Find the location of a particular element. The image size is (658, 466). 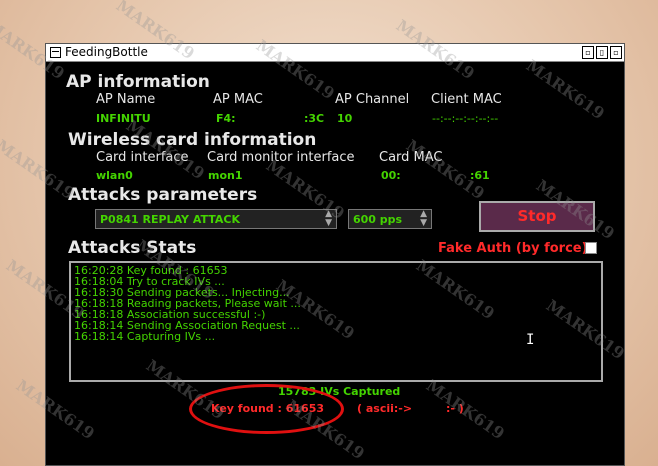

attack-type-select: P0841 REPLAY ATTACK ▲ ▼ is located at coordinates (216, 219).